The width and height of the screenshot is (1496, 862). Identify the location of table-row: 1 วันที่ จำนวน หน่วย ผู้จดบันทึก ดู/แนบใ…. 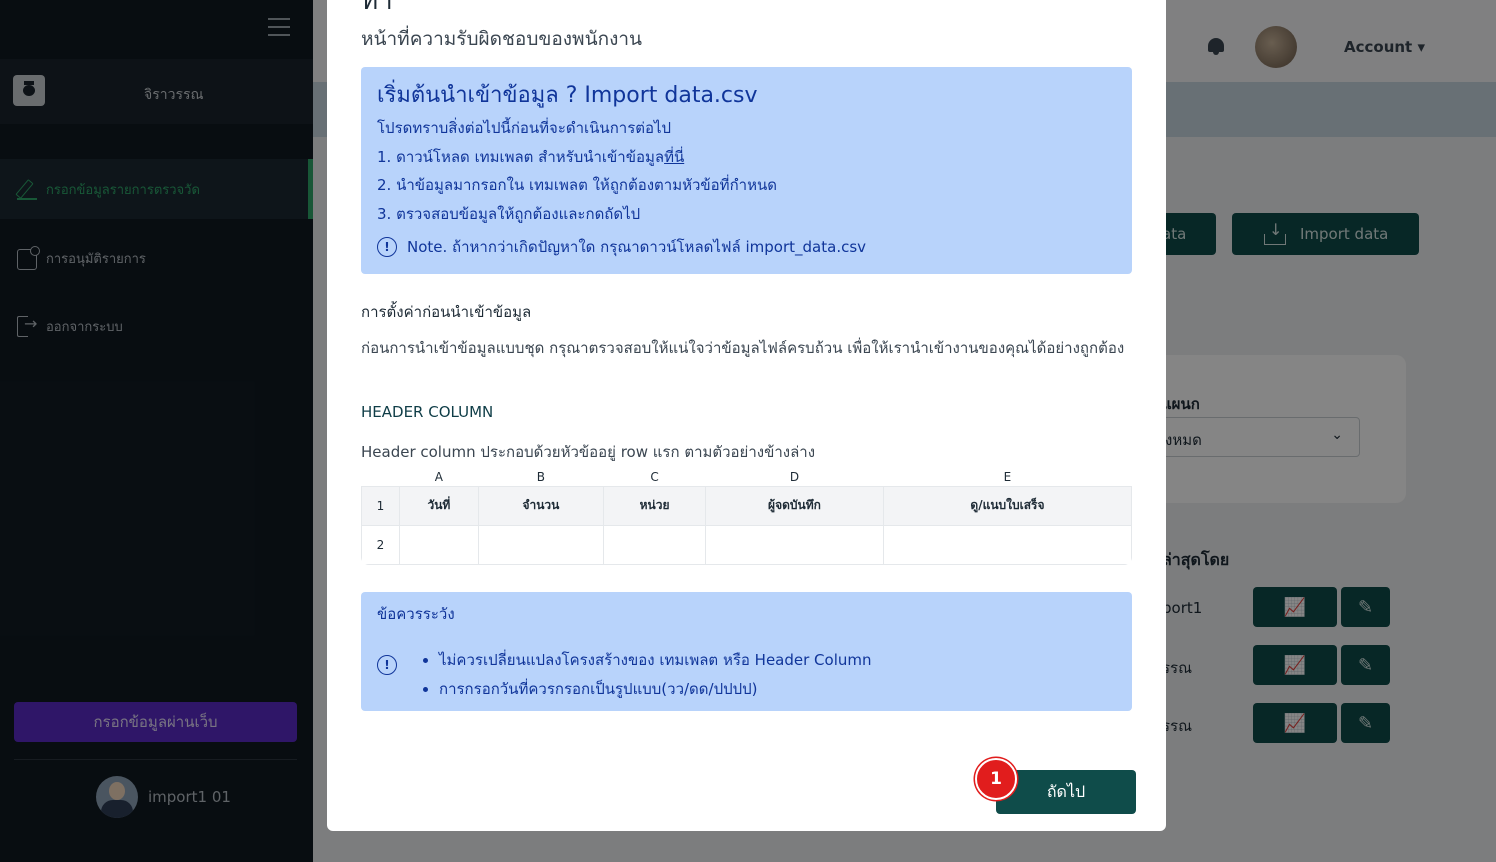
(746, 505).